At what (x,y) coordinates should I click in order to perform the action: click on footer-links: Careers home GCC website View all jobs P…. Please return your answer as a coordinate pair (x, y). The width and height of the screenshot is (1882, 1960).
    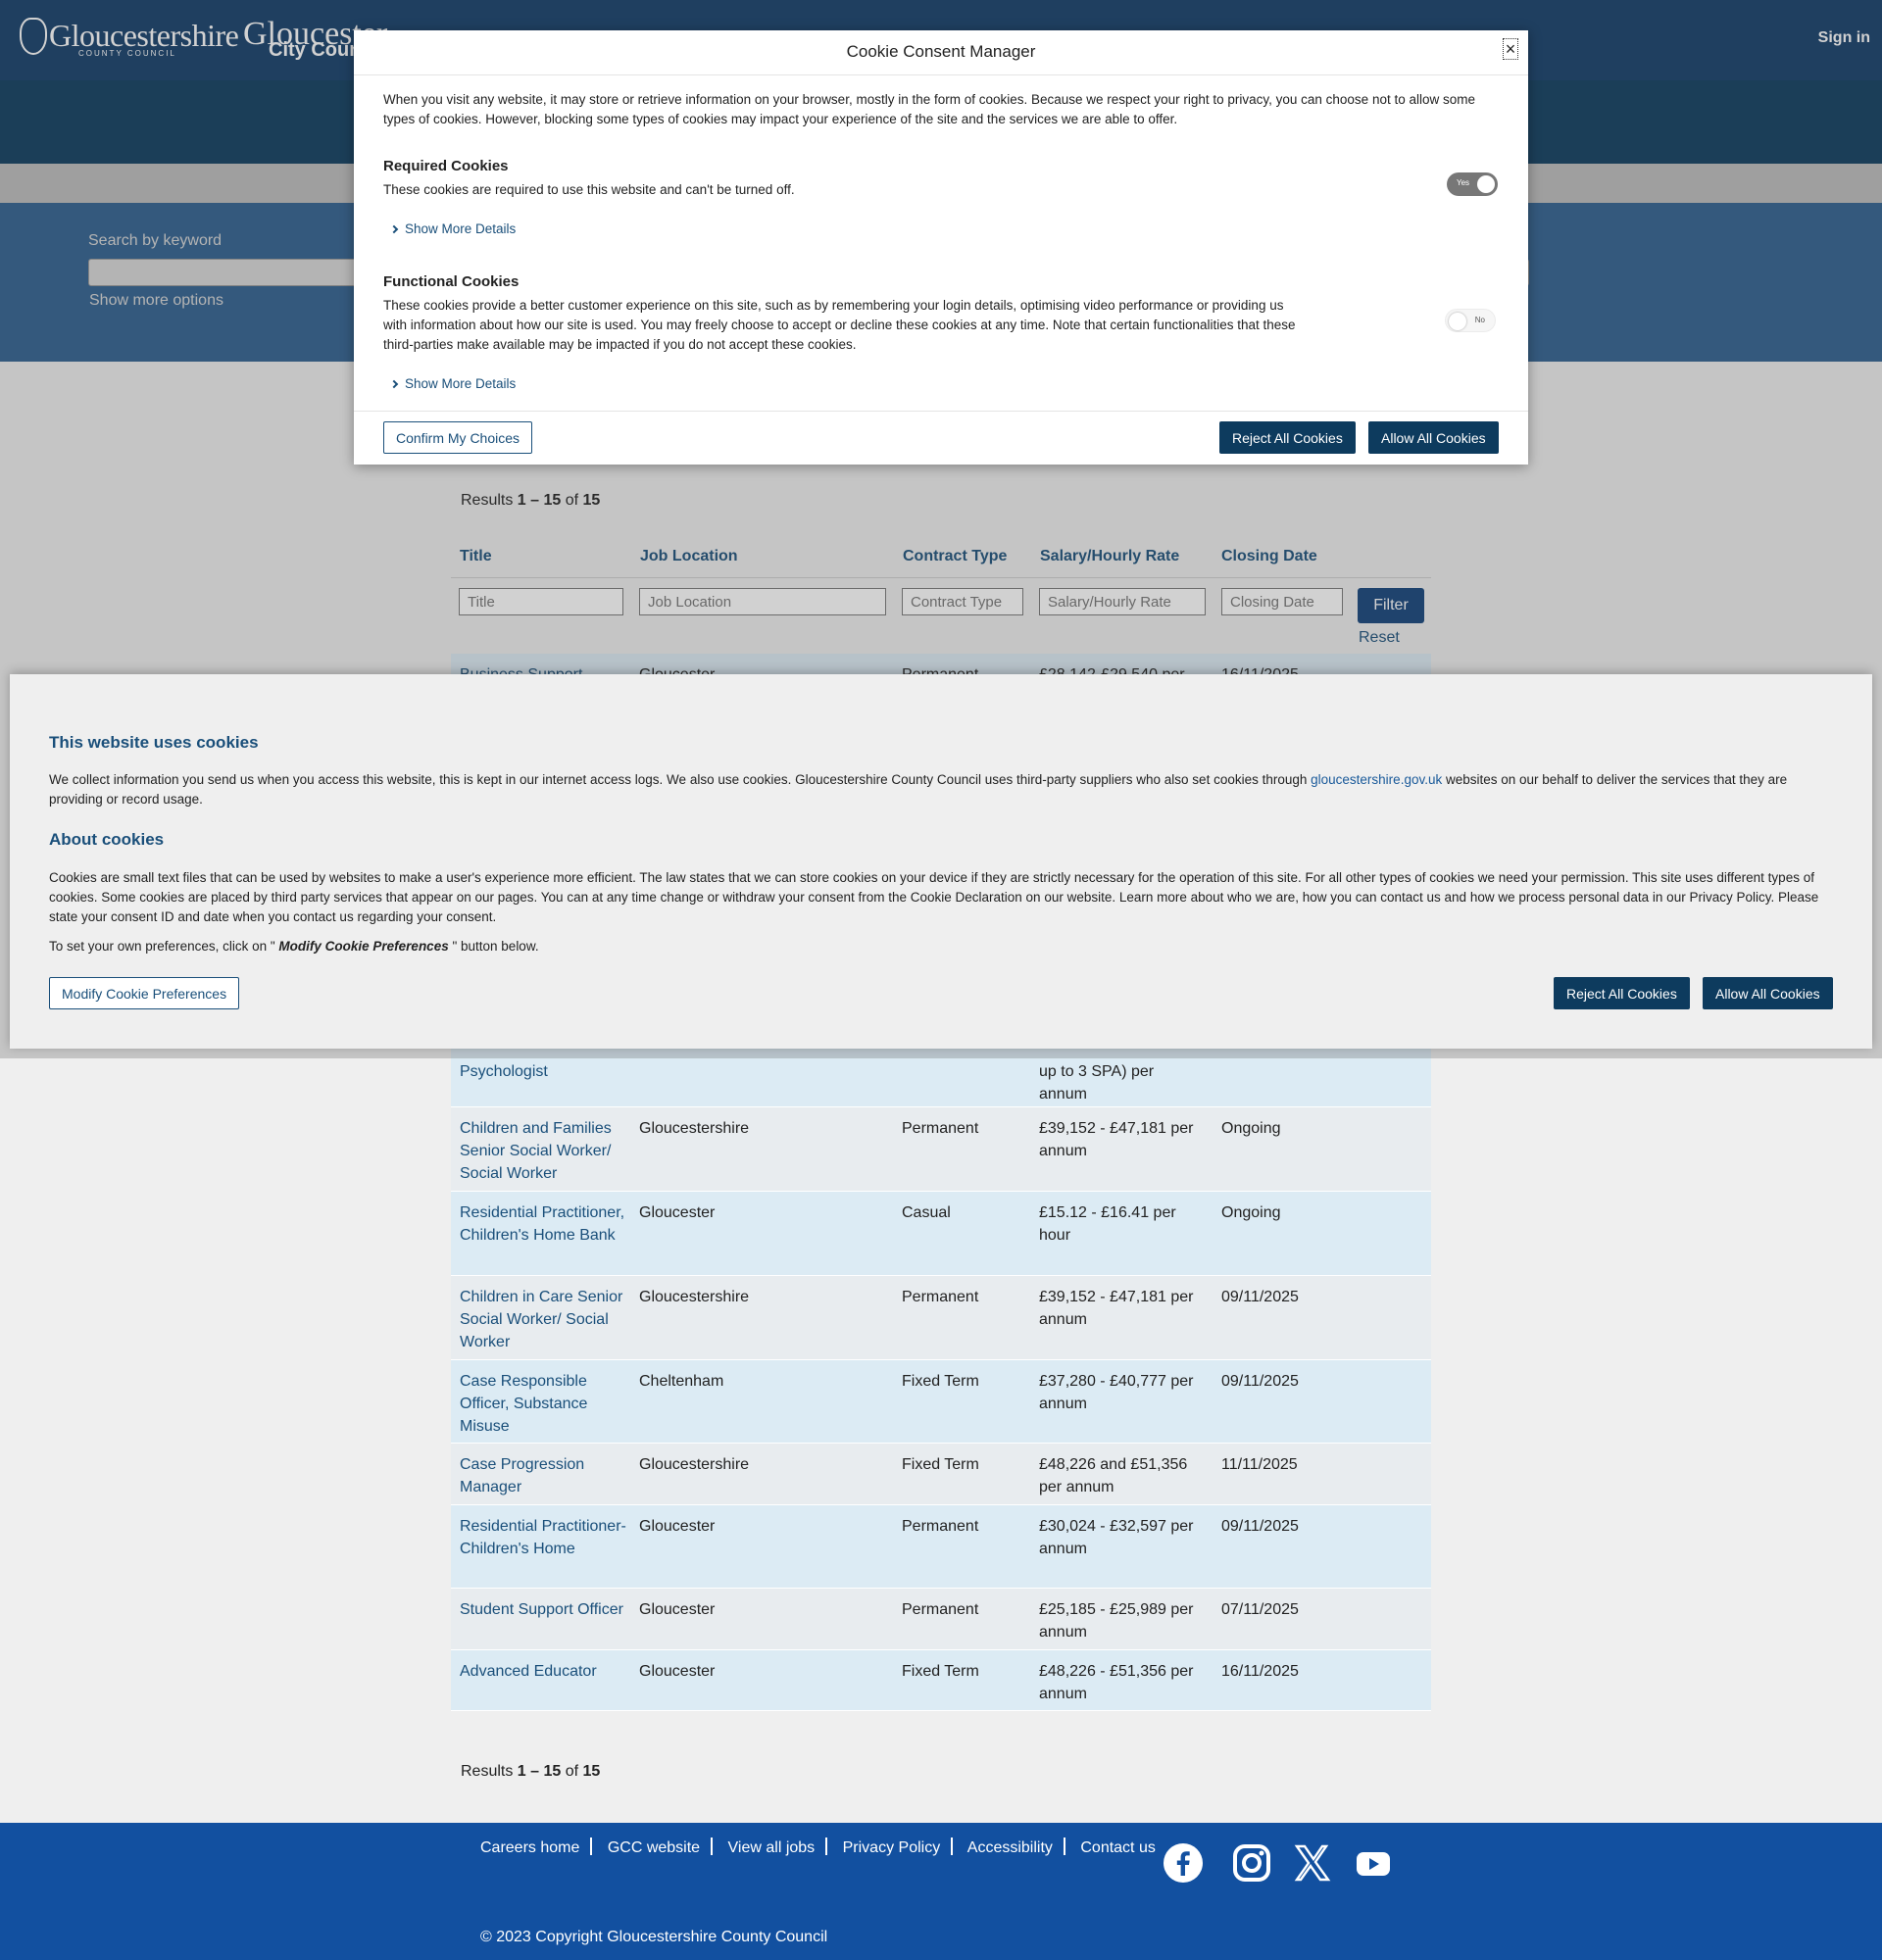
    Looking at the image, I should click on (818, 1847).